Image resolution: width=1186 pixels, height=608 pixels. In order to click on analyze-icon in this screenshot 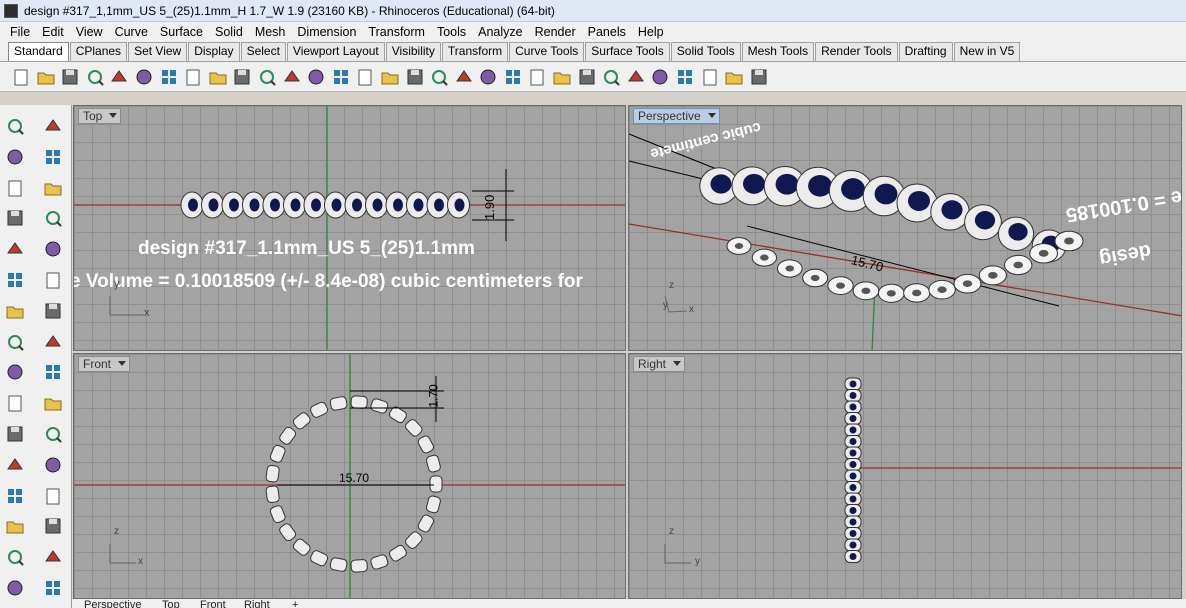, I will do `click(53, 557)`.